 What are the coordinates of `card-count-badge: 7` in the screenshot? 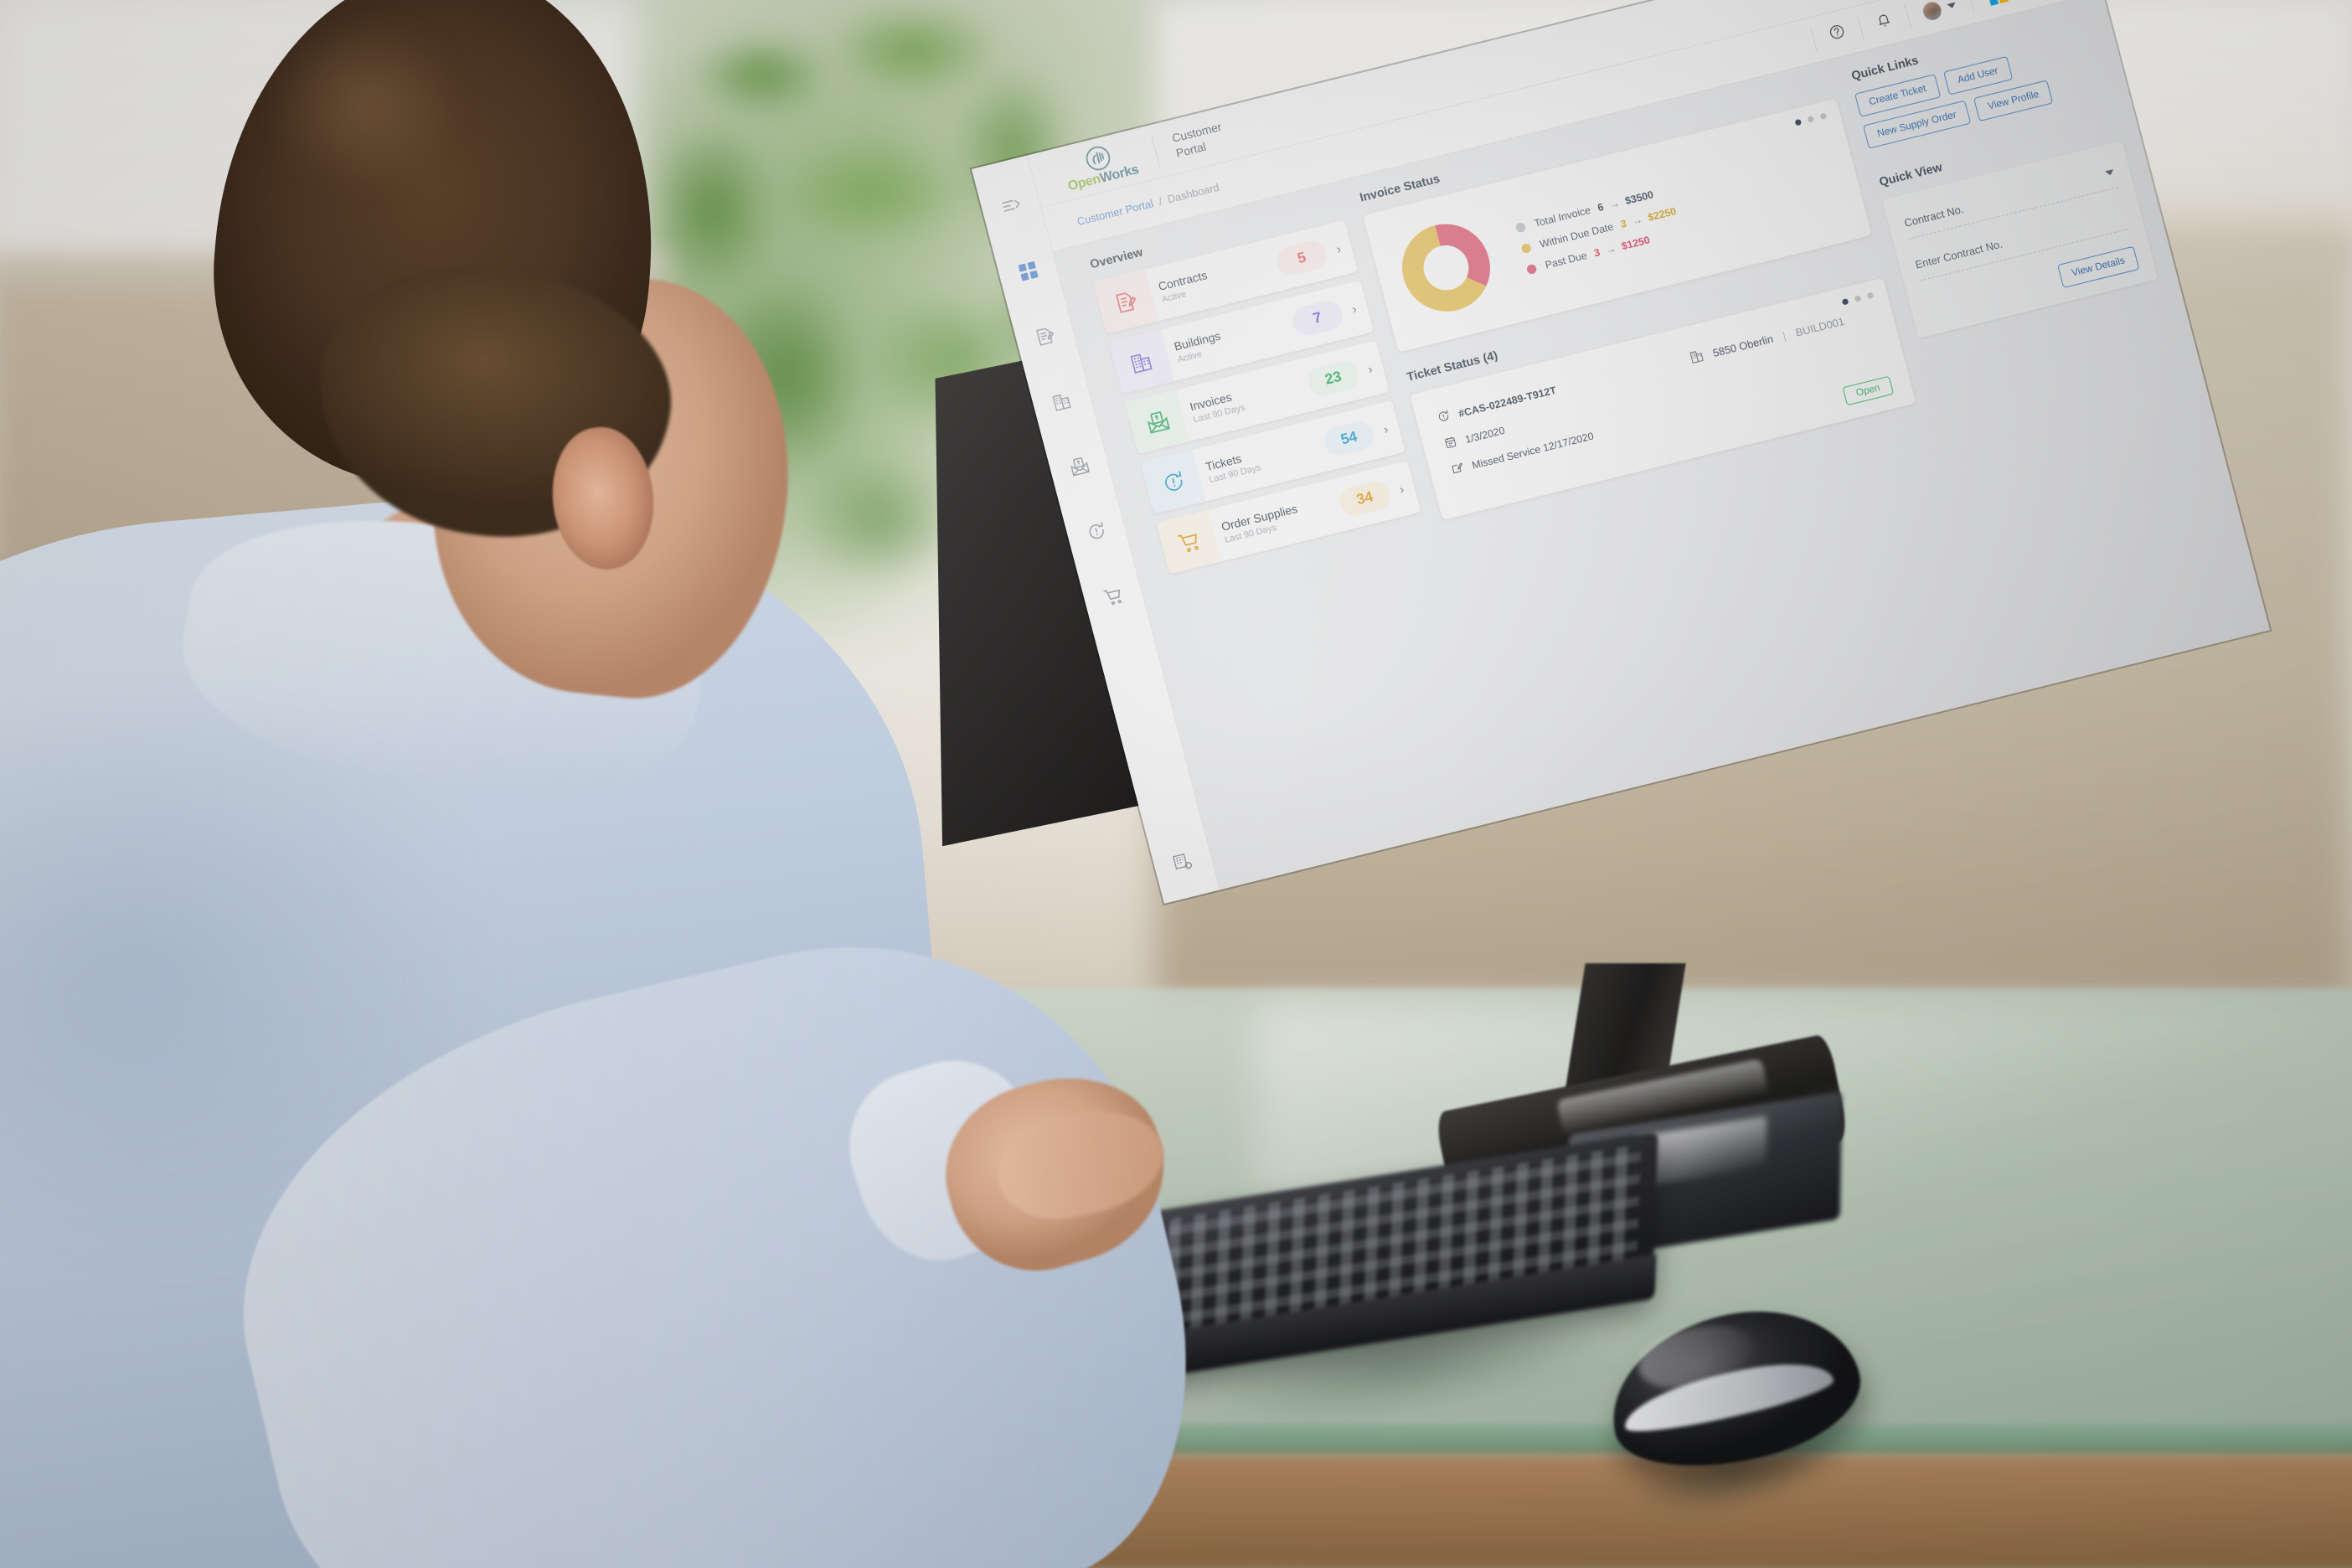 It's located at (1318, 318).